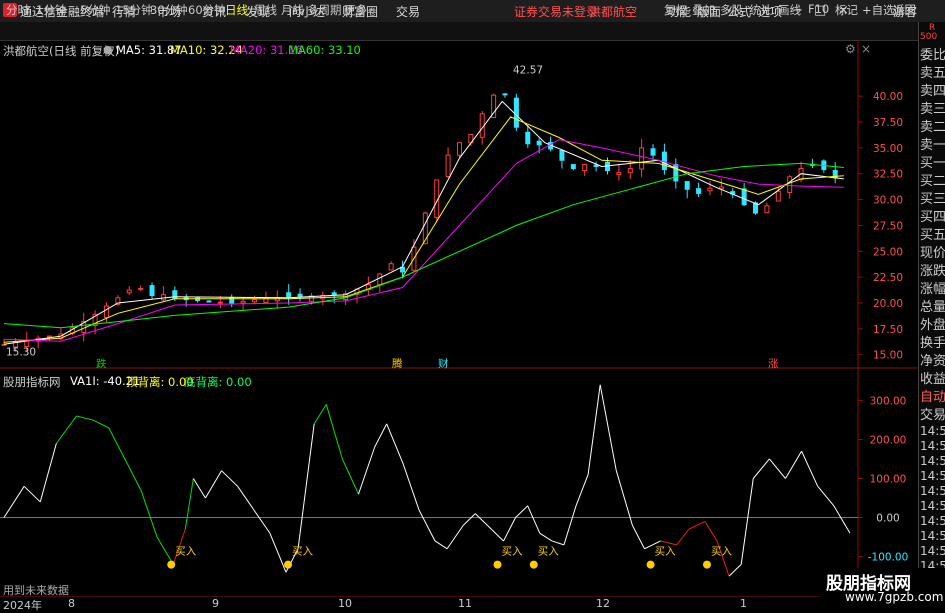 This screenshot has width=945, height=613. I want to click on trade-button: 交易, so click(932, 413).